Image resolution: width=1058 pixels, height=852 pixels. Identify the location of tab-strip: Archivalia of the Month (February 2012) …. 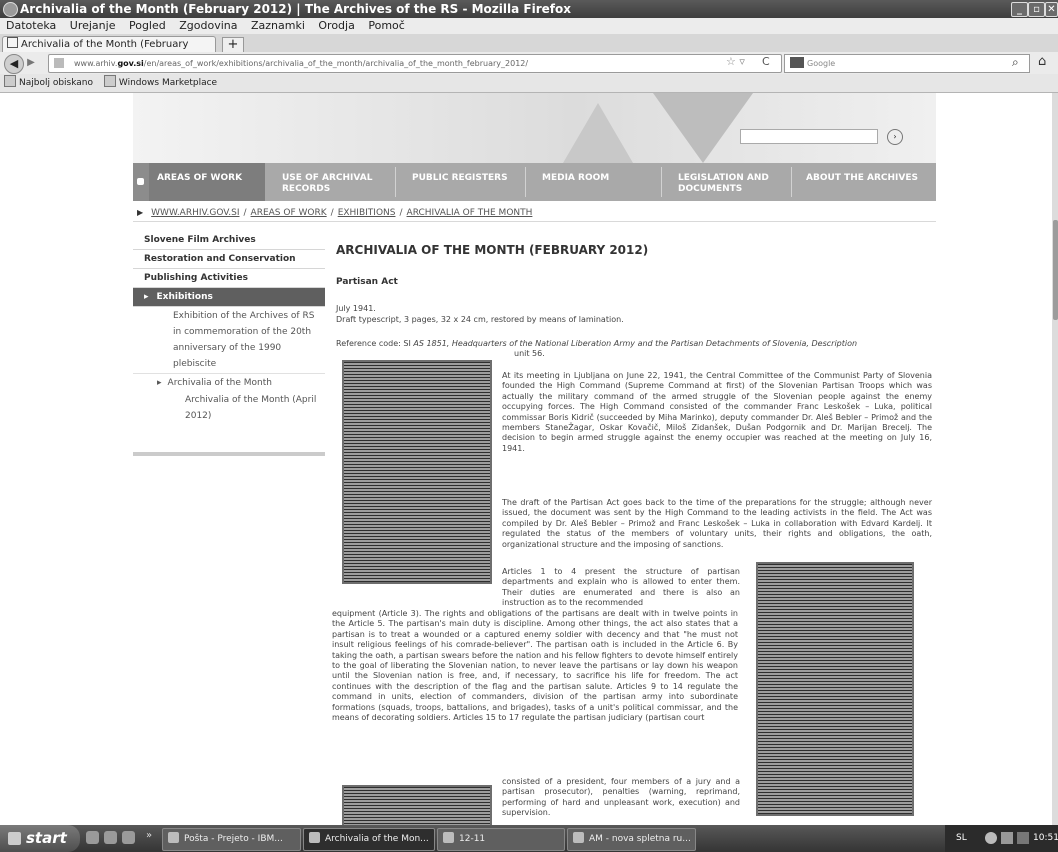
(529, 50).